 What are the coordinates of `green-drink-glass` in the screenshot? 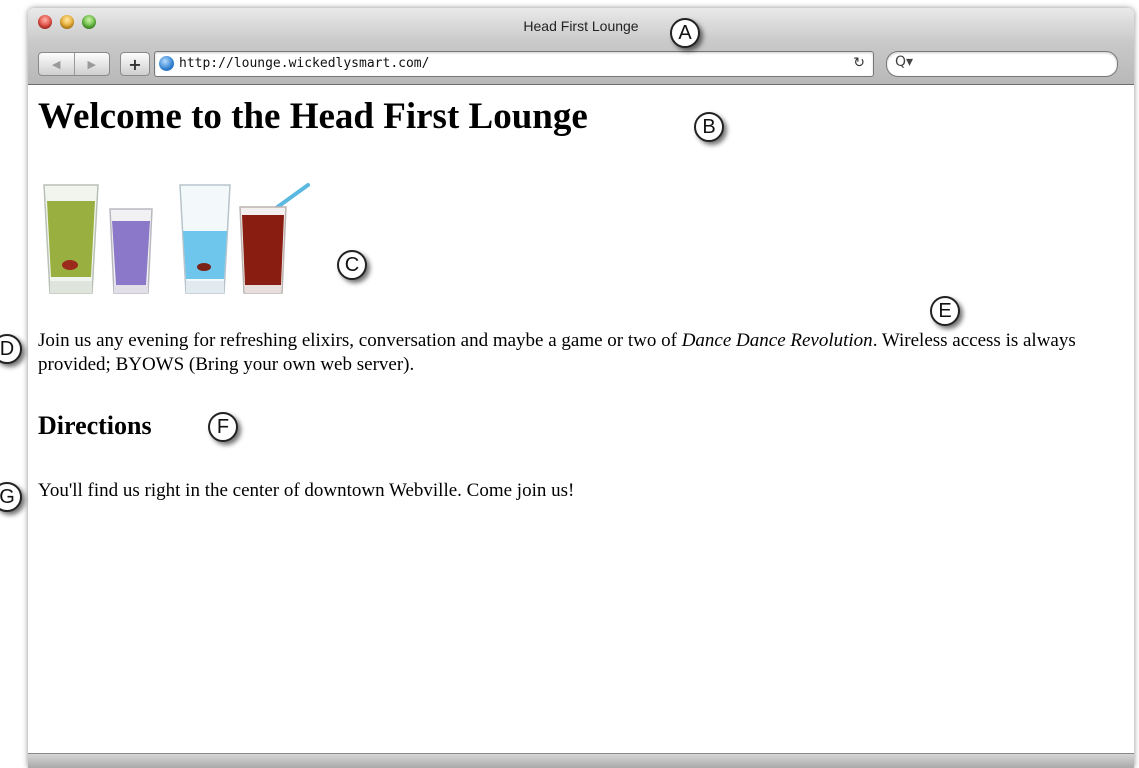 It's located at (71, 239).